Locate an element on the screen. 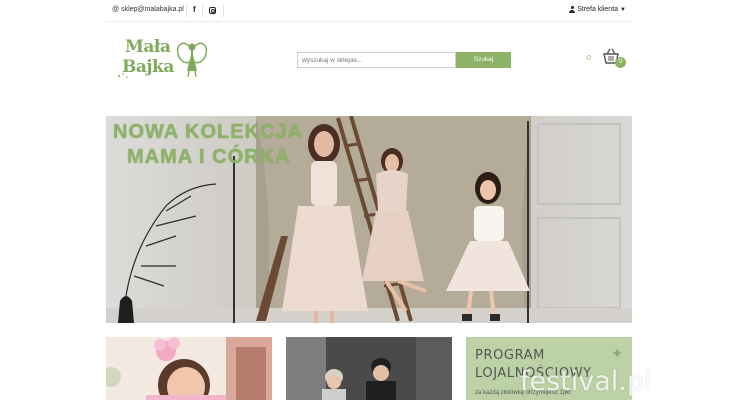  hero-headline-line2: MAMA I CÓRKA is located at coordinates (209, 157).